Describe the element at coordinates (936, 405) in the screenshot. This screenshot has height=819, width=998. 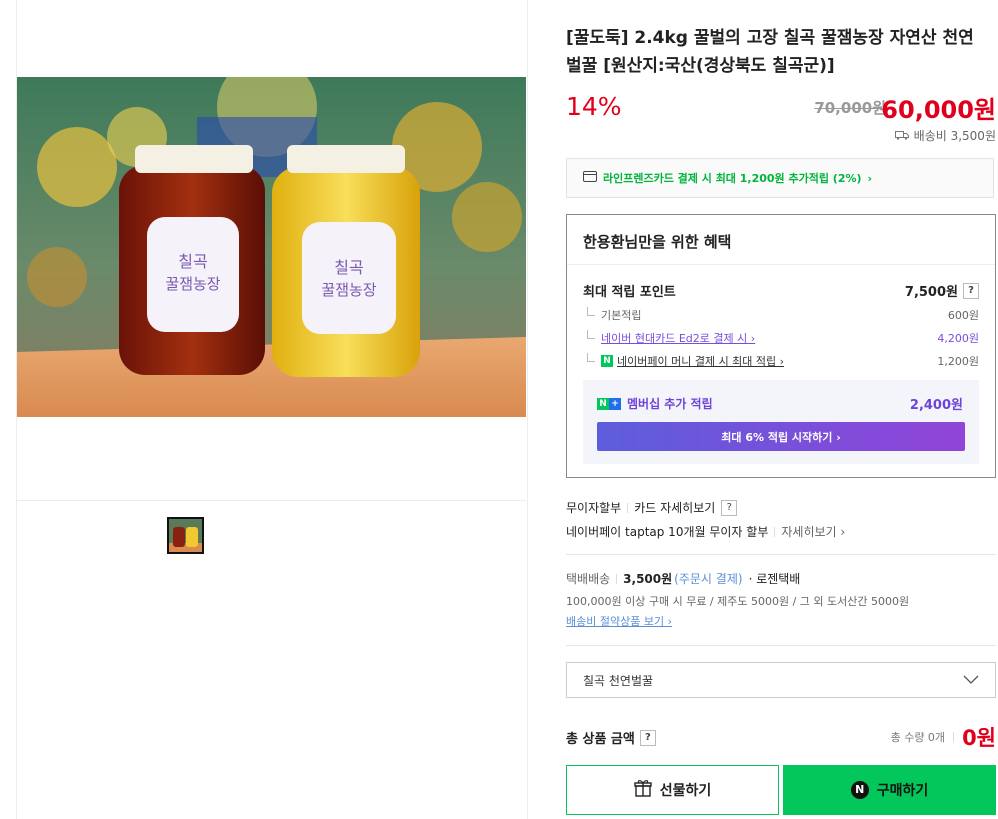
I see `membership-value: 2,400원` at that location.